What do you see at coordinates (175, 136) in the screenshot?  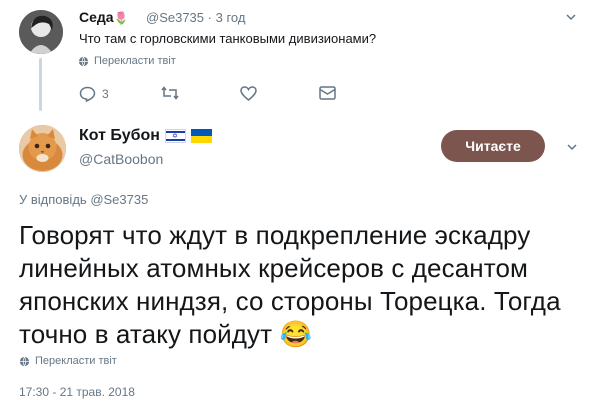 I see `israel-flag-icon: ✡` at bounding box center [175, 136].